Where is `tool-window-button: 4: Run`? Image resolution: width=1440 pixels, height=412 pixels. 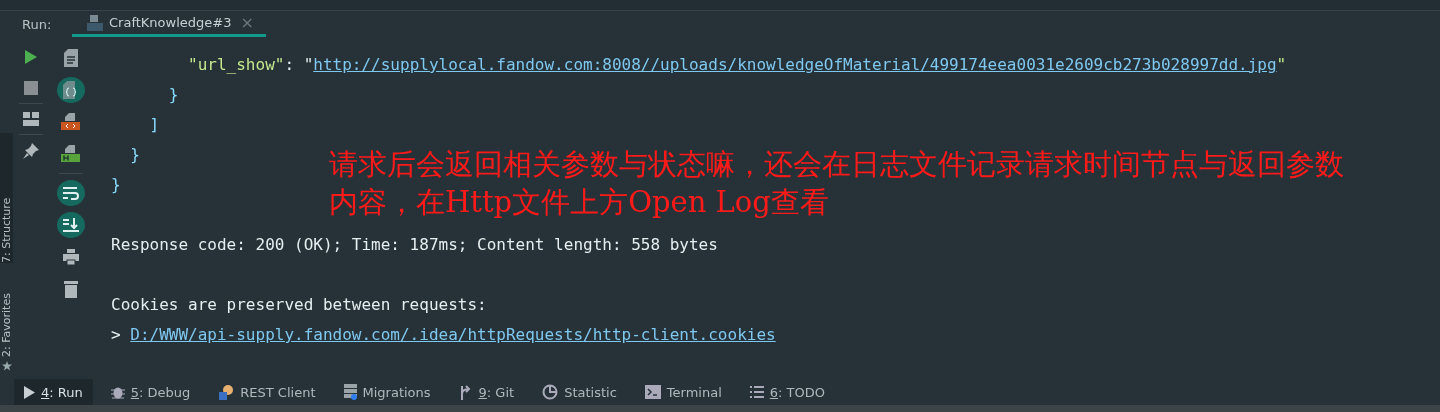 tool-window-button: 4: Run is located at coordinates (53, 392).